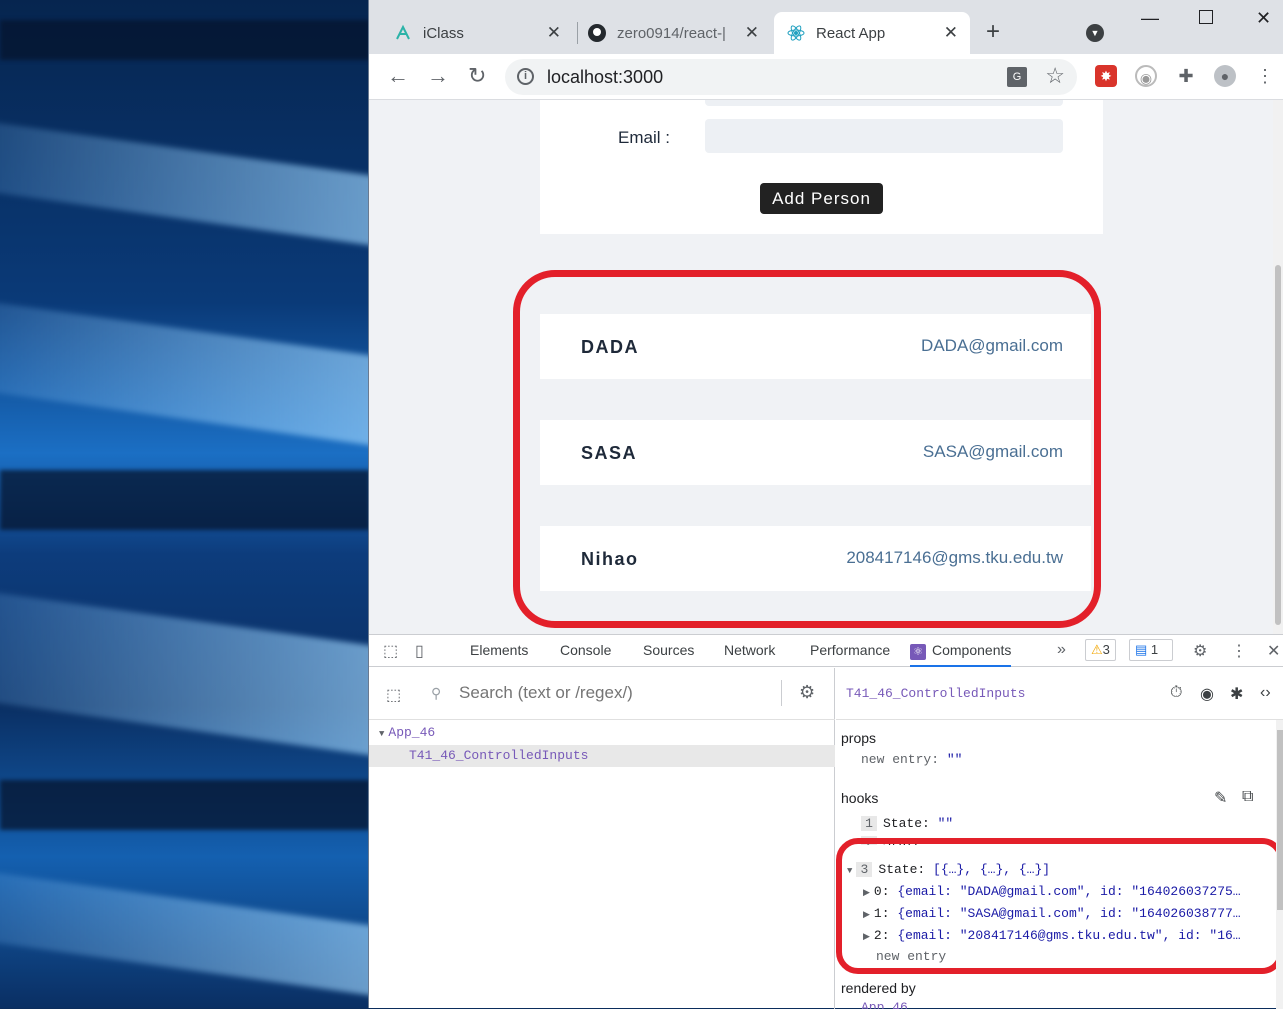  I want to click on browser-menu-icon: ⋮, so click(1265, 76).